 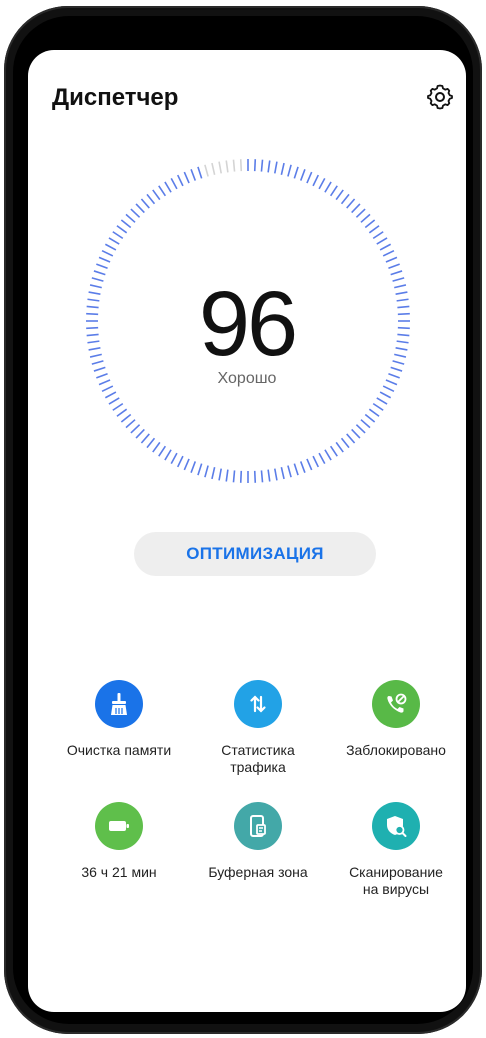 What do you see at coordinates (119, 750) in the screenshot?
I see `tool-label: Очистка памяти` at bounding box center [119, 750].